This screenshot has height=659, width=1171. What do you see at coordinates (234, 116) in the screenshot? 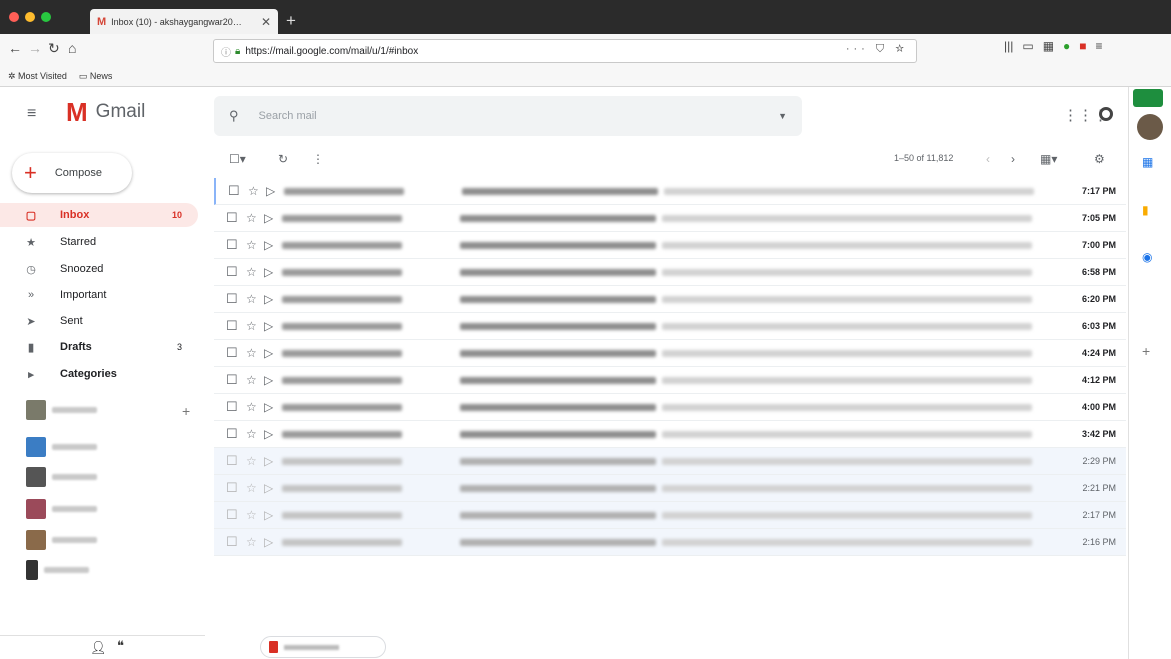
I see `search-icon: ⚲` at bounding box center [234, 116].